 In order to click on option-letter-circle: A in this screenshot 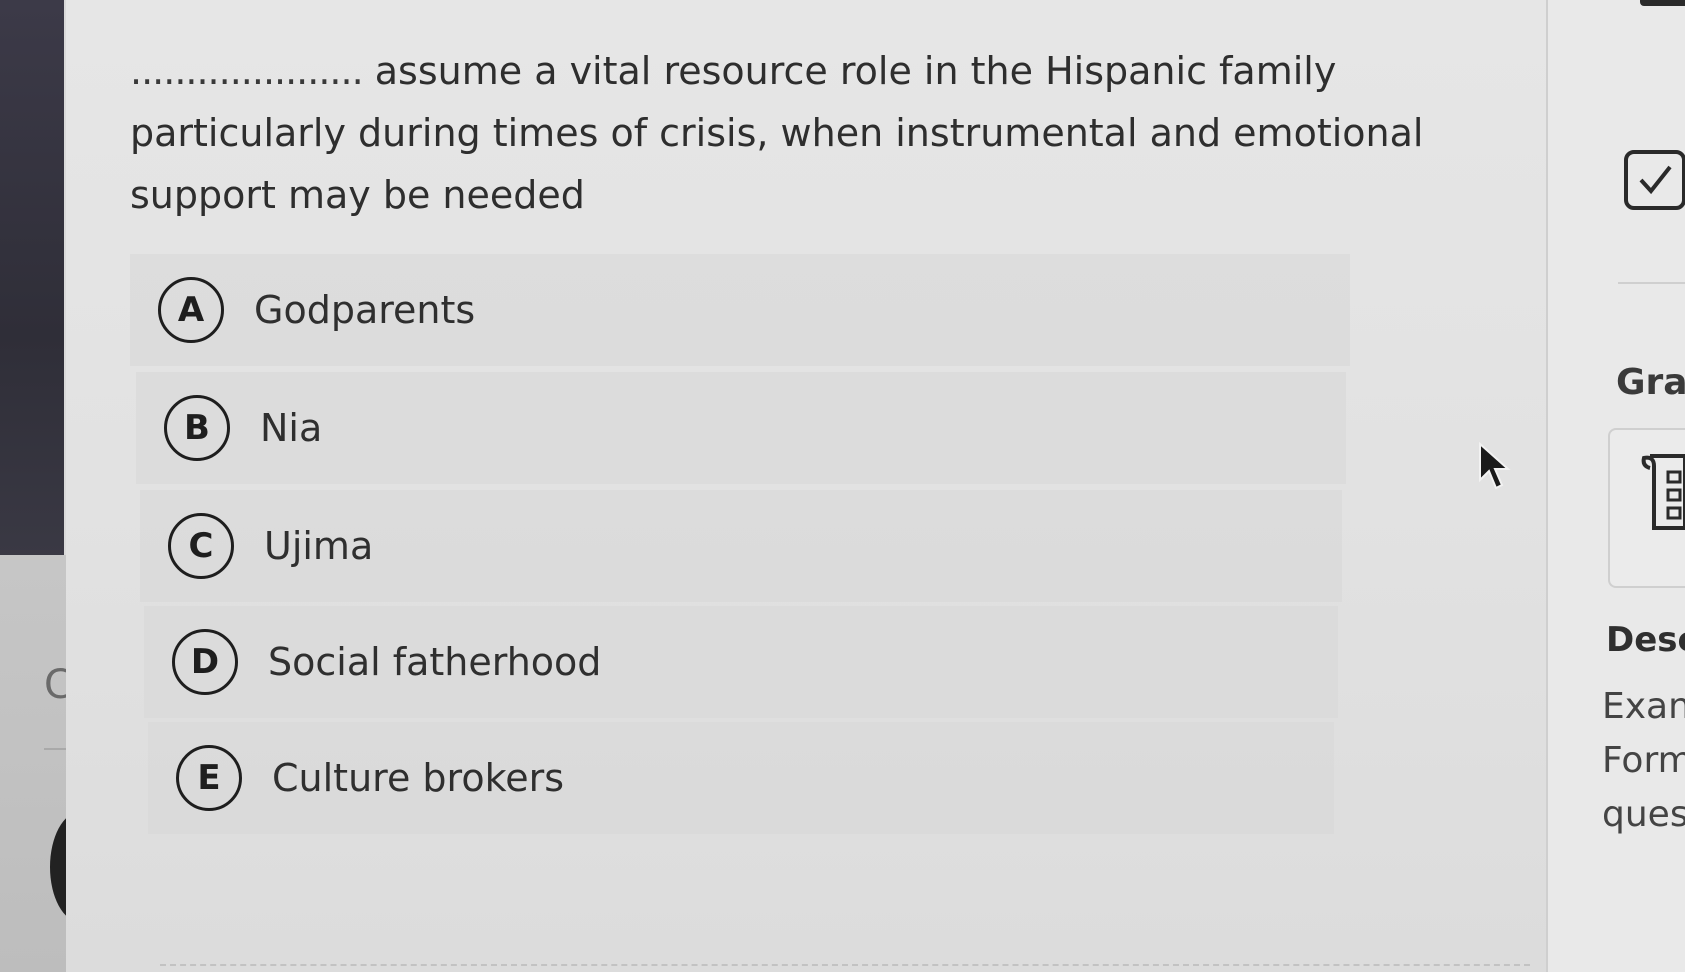, I will do `click(191, 310)`.